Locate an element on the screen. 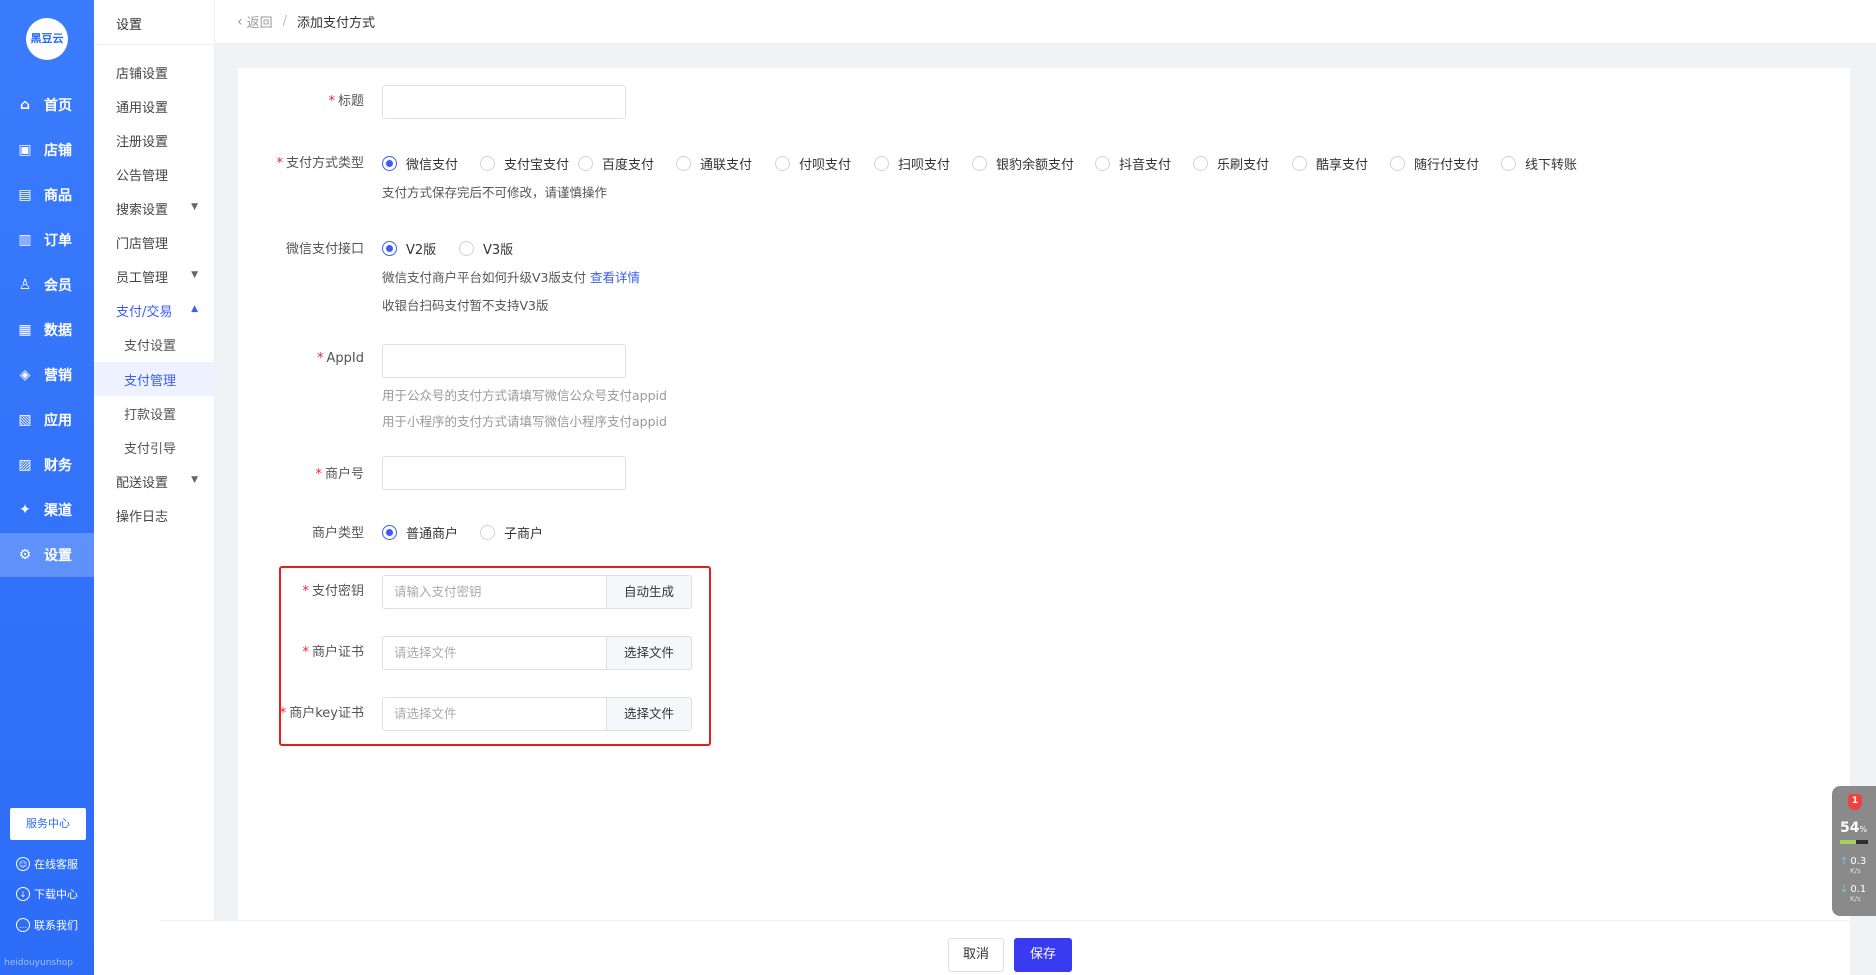  paytype-option-wechat: 微信支付 is located at coordinates (431, 163).